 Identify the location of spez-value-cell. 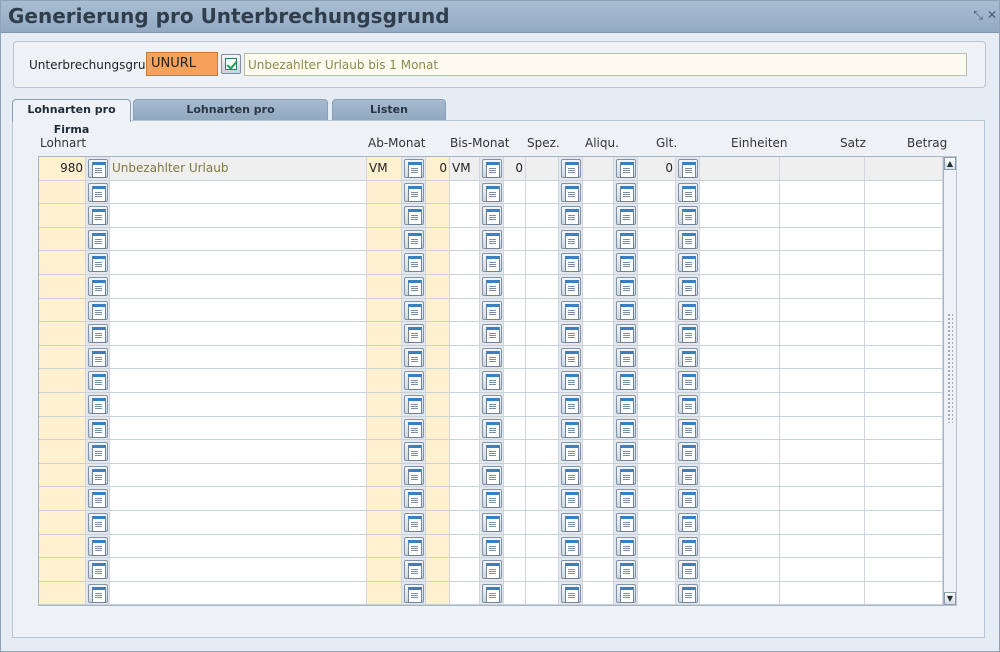
(542, 380).